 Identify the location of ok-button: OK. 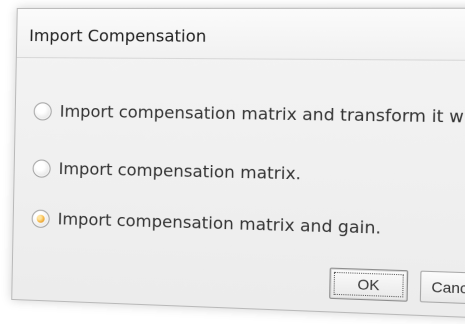
(369, 284).